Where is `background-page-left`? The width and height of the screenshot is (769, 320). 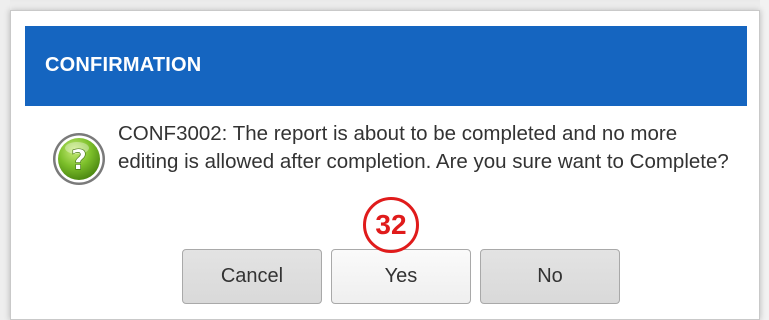
background-page-left is located at coordinates (5, 160).